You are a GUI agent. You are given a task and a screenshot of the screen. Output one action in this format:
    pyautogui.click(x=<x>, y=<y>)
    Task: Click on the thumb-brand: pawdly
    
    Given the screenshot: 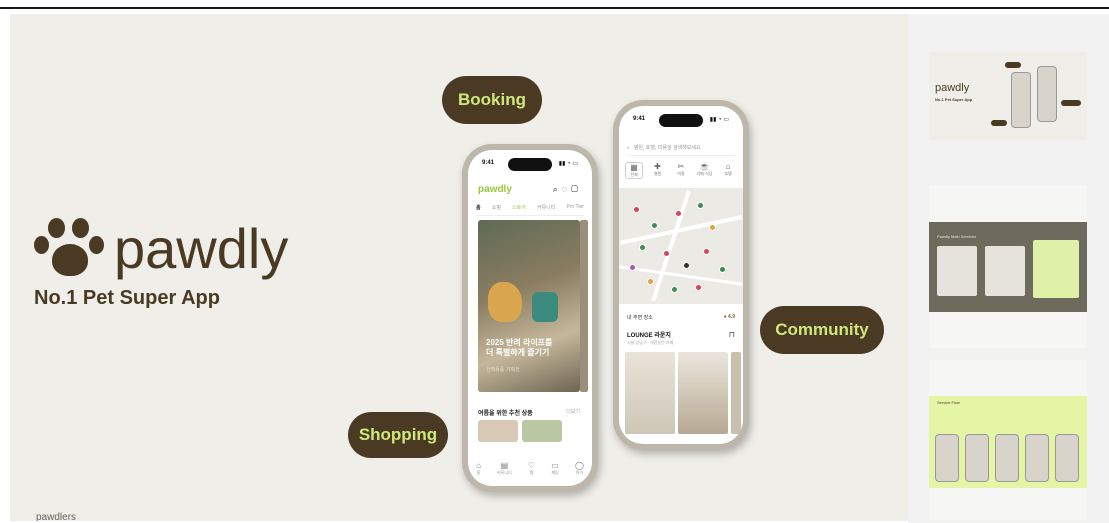 What is the action you would take?
    pyautogui.click(x=952, y=88)
    